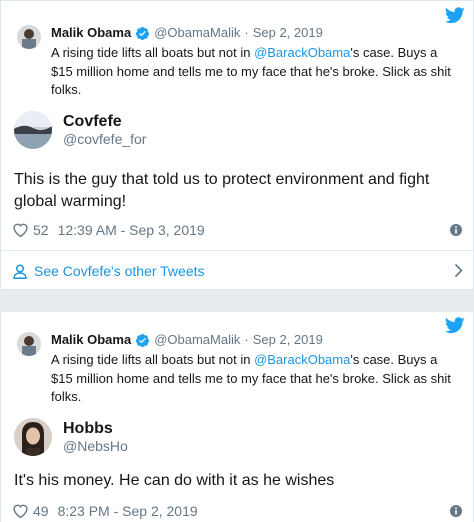 Image resolution: width=474 pixels, height=522 pixels. I want to click on author-name: Covfefe, so click(104, 121).